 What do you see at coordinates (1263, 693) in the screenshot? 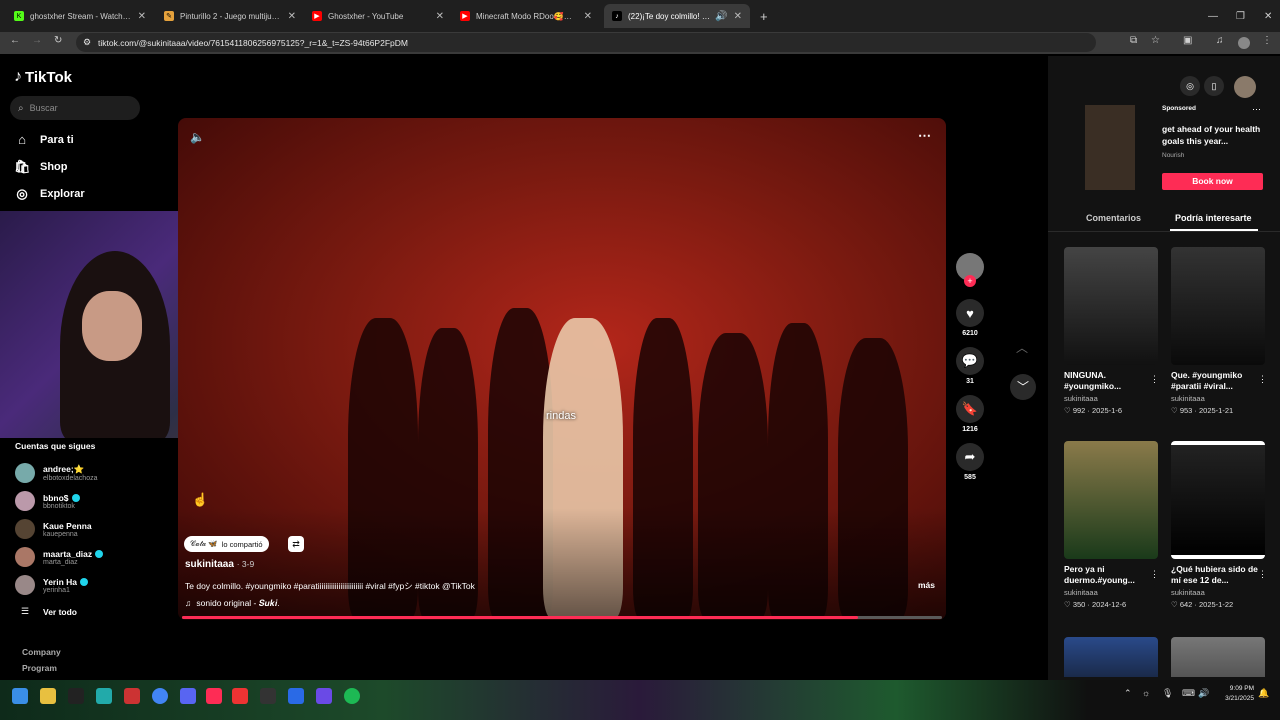
I see `notification-icon: 🔔` at bounding box center [1263, 693].